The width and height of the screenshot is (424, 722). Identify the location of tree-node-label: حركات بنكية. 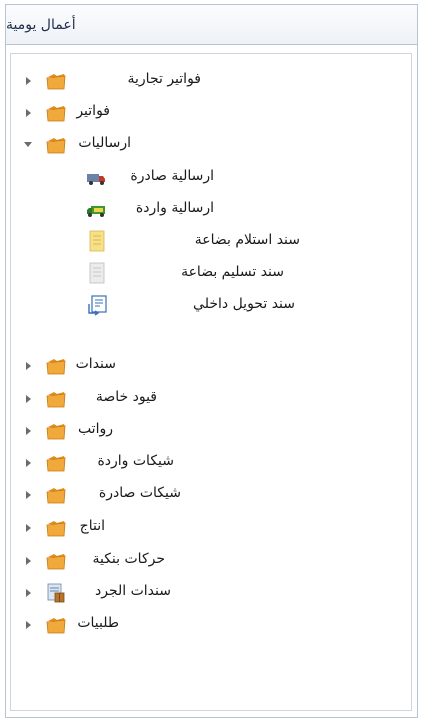
(128, 559).